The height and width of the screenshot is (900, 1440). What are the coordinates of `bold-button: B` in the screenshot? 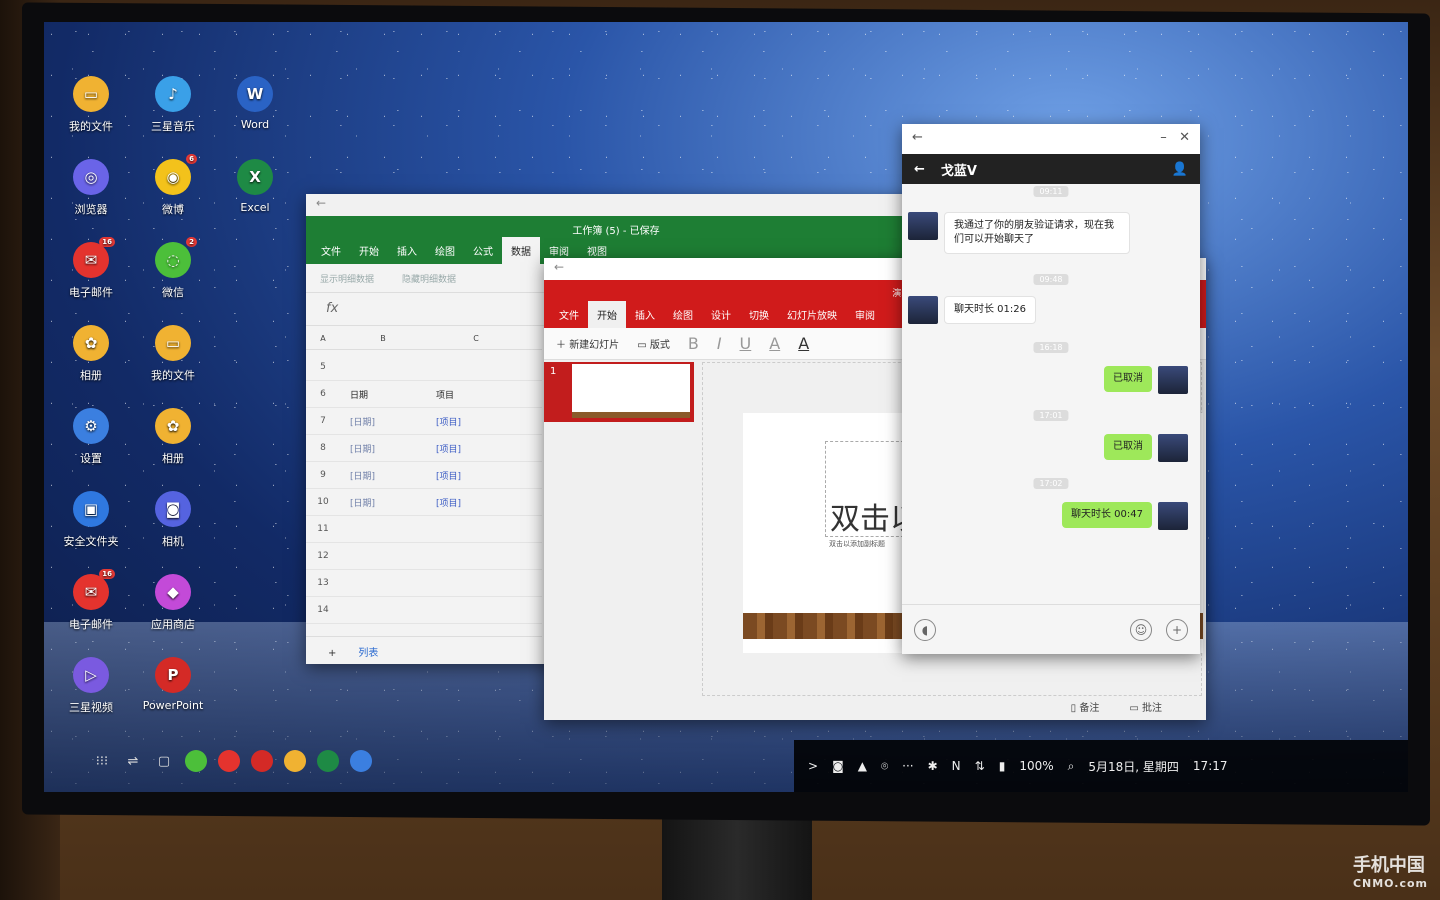 It's located at (693, 343).